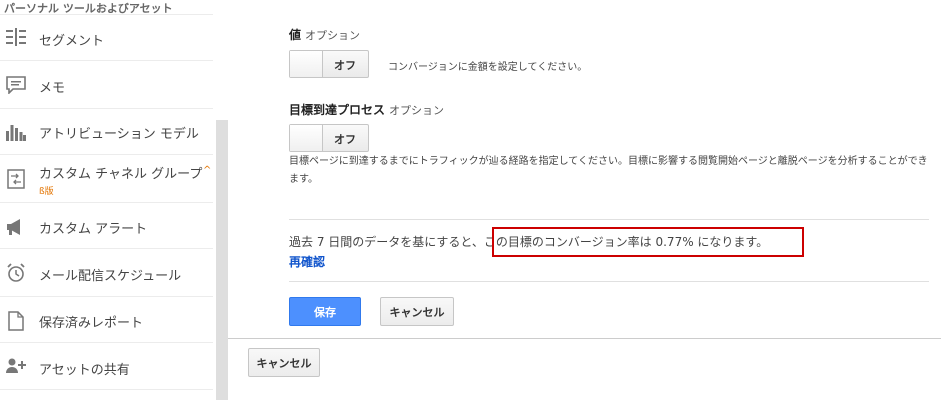 The height and width of the screenshot is (400, 941). Describe the element at coordinates (52, 88) in the screenshot. I see `sidebar-item-label: メモ` at that location.